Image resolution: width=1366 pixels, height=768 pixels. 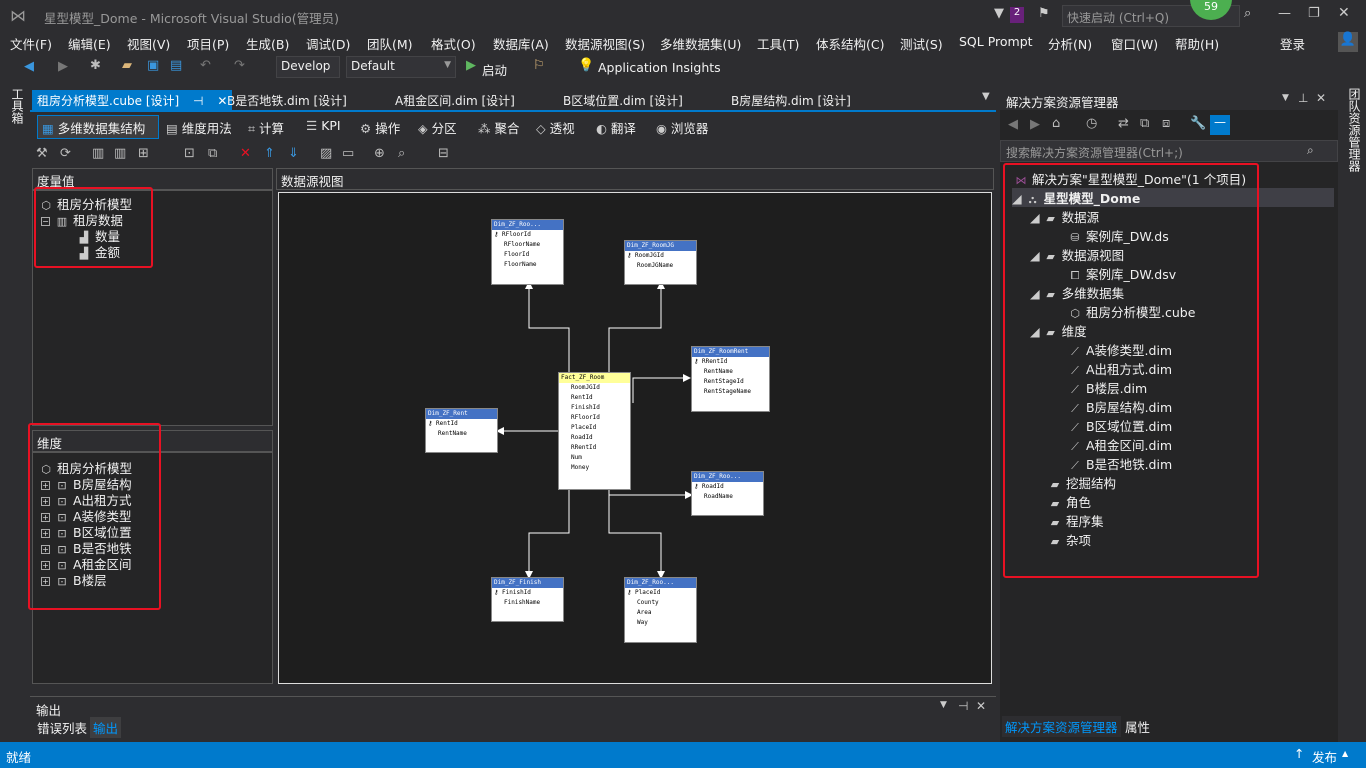 What do you see at coordinates (986, 96) in the screenshot?
I see `tab-list-icon: ▼` at bounding box center [986, 96].